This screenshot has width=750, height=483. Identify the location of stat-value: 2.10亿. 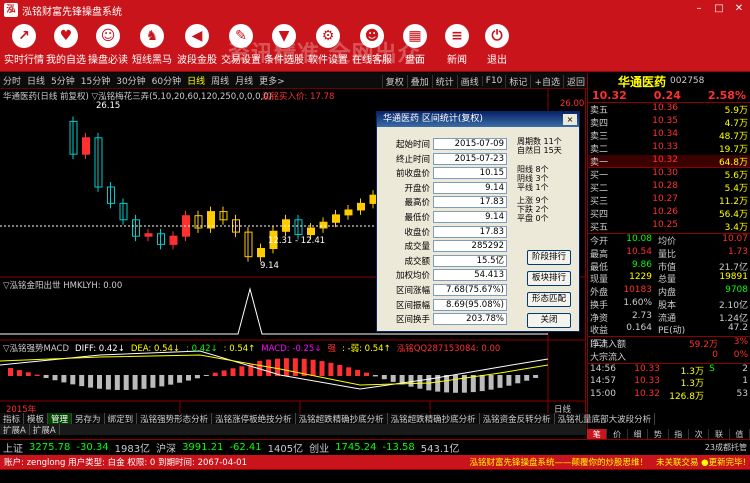
(733, 305).